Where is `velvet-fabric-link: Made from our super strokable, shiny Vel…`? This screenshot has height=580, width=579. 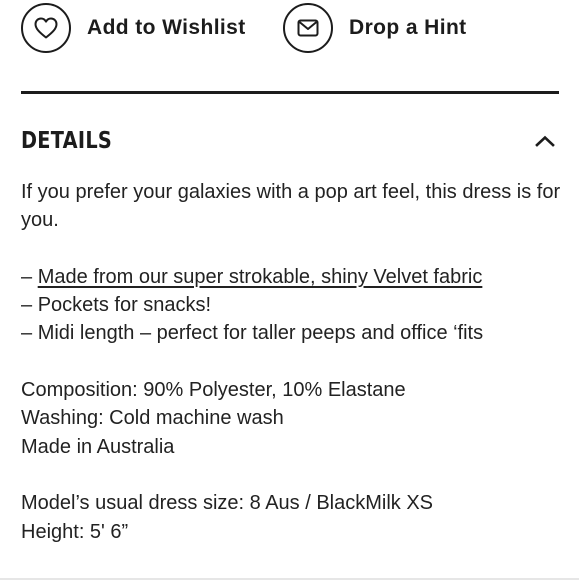
velvet-fabric-link: Made from our super strokable, shiny Vel… is located at coordinates (260, 277).